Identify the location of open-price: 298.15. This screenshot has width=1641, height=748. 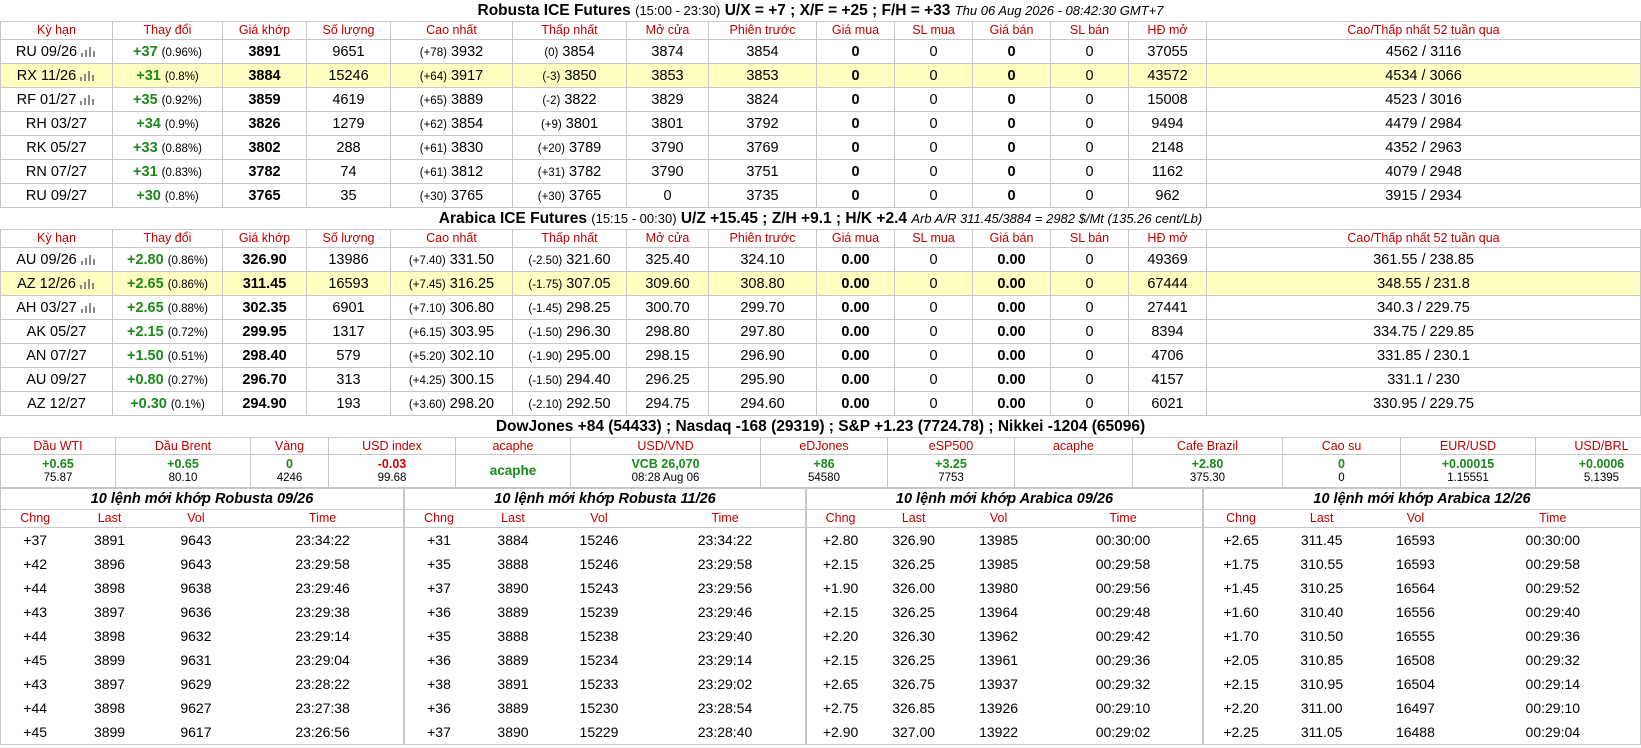
(667, 355).